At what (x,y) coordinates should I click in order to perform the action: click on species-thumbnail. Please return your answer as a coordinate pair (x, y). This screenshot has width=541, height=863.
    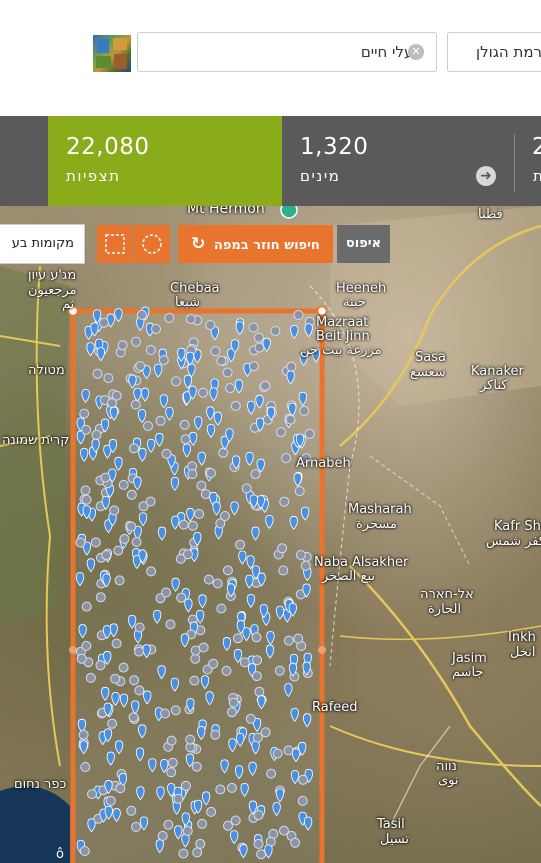
    Looking at the image, I should click on (112, 53).